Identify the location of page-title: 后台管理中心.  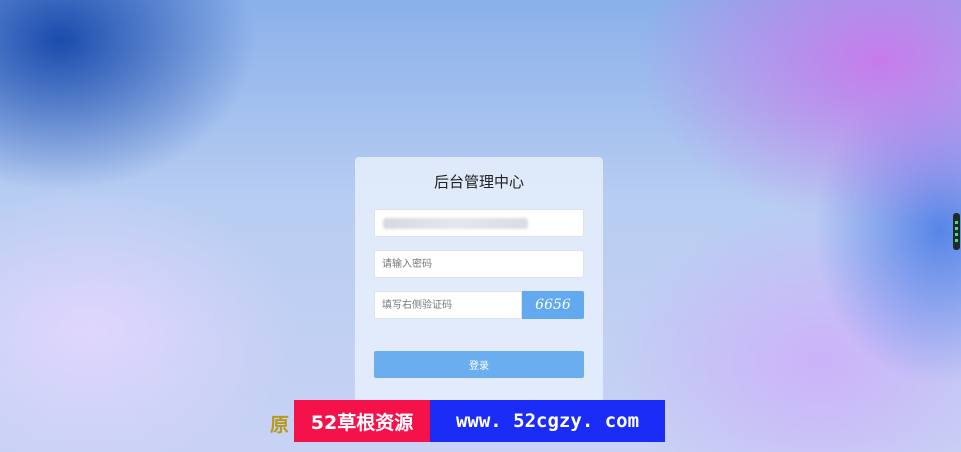
(478, 182).